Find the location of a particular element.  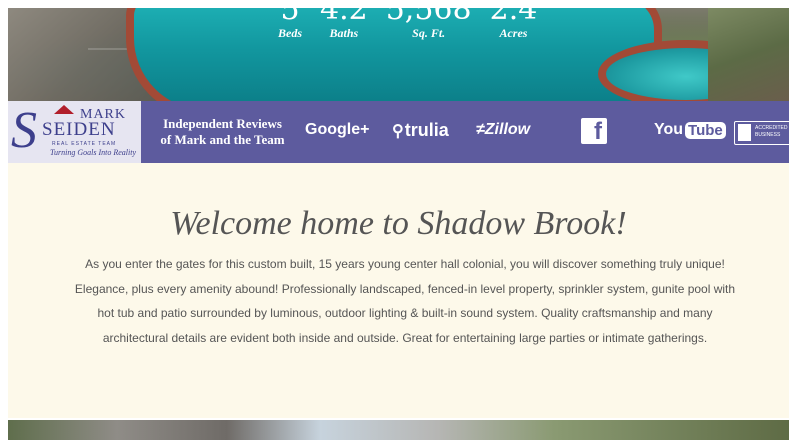

stat-value: 4.2 is located at coordinates (344, 17).